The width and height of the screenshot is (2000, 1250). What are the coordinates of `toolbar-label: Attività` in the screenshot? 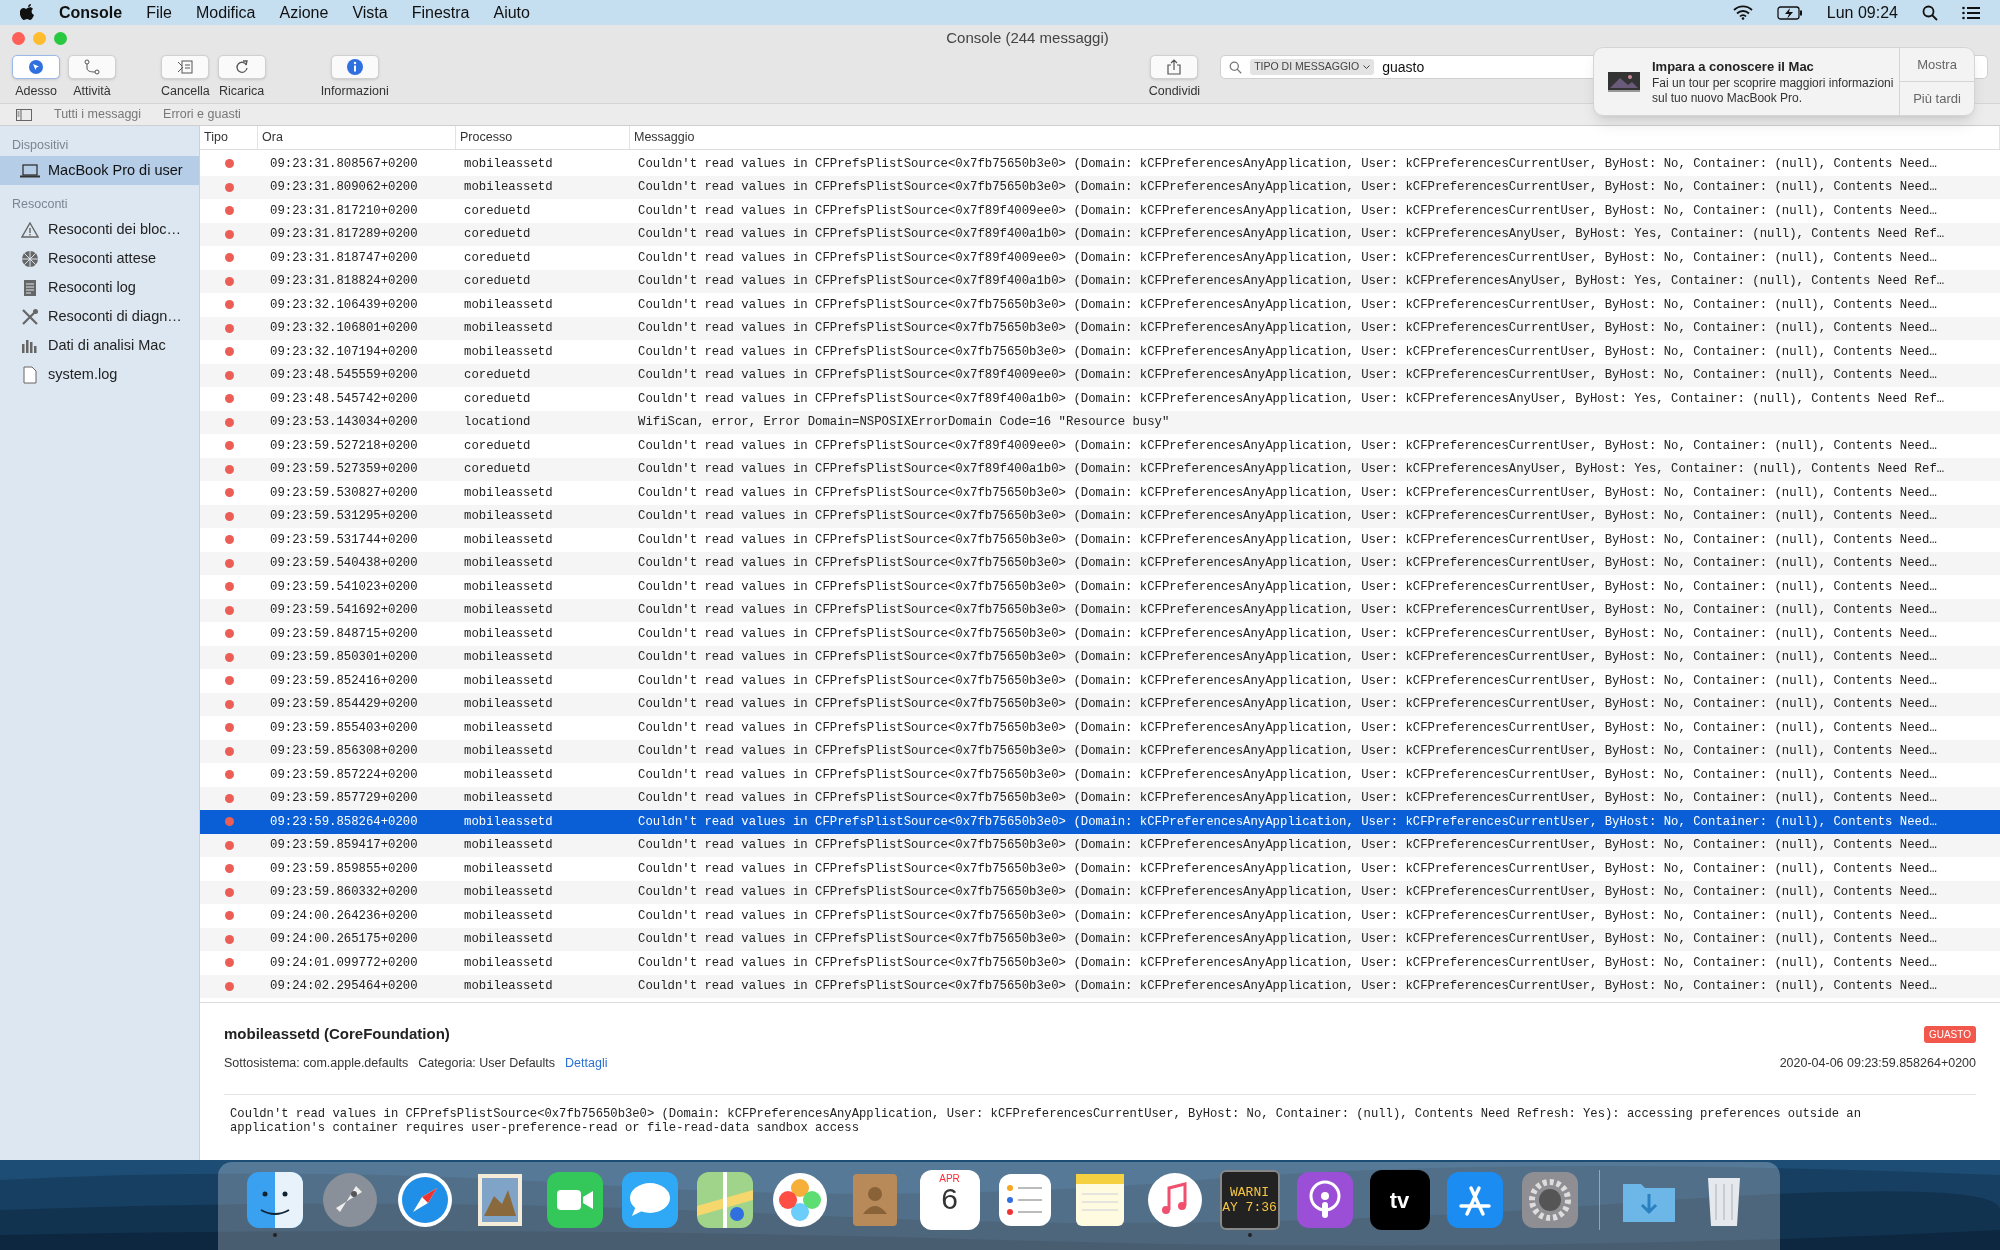 It's located at (92, 91).